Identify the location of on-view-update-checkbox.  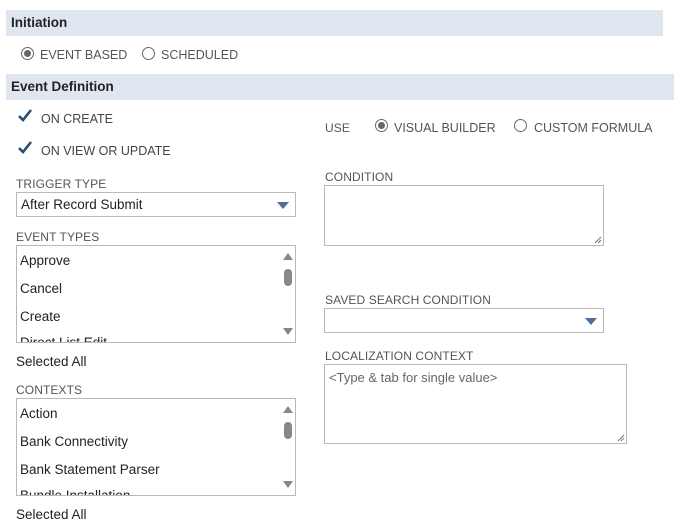
(25, 148).